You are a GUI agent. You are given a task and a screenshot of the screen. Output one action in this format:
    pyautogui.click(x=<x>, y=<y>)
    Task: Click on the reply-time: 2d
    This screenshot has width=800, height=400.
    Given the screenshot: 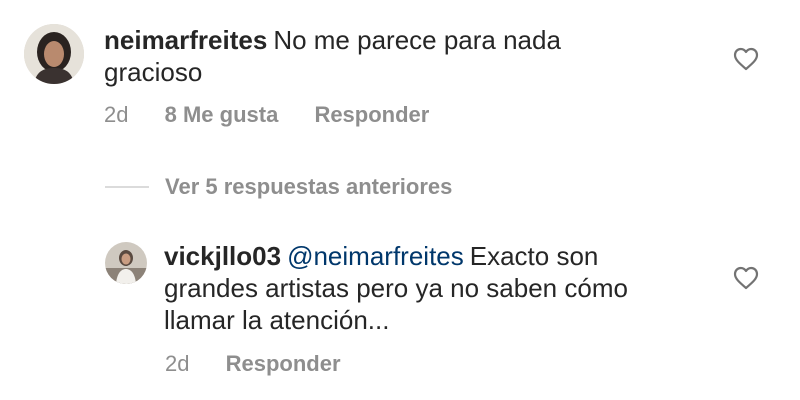 What is the action you would take?
    pyautogui.click(x=177, y=363)
    